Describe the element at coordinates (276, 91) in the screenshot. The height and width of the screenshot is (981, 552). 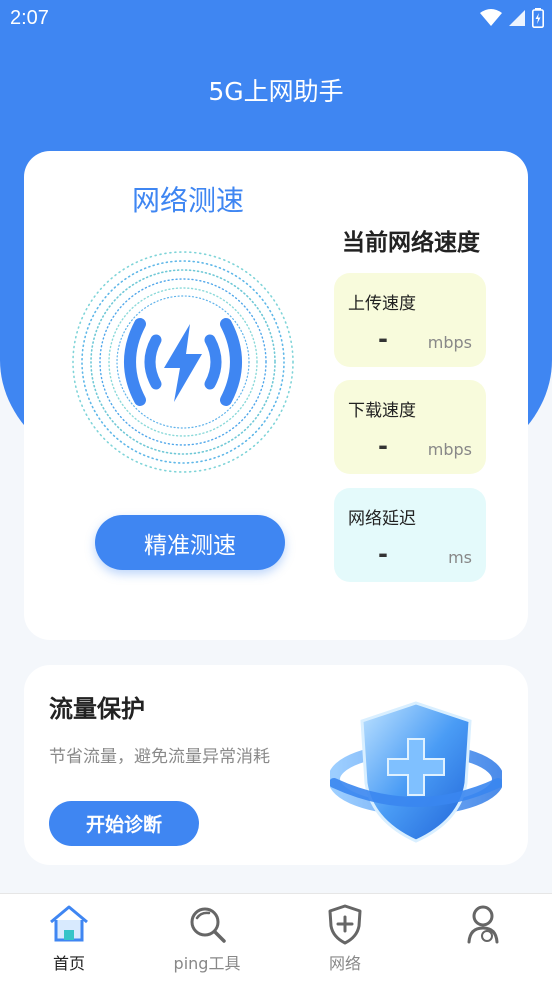
I see `app-title: 5G上网助手` at that location.